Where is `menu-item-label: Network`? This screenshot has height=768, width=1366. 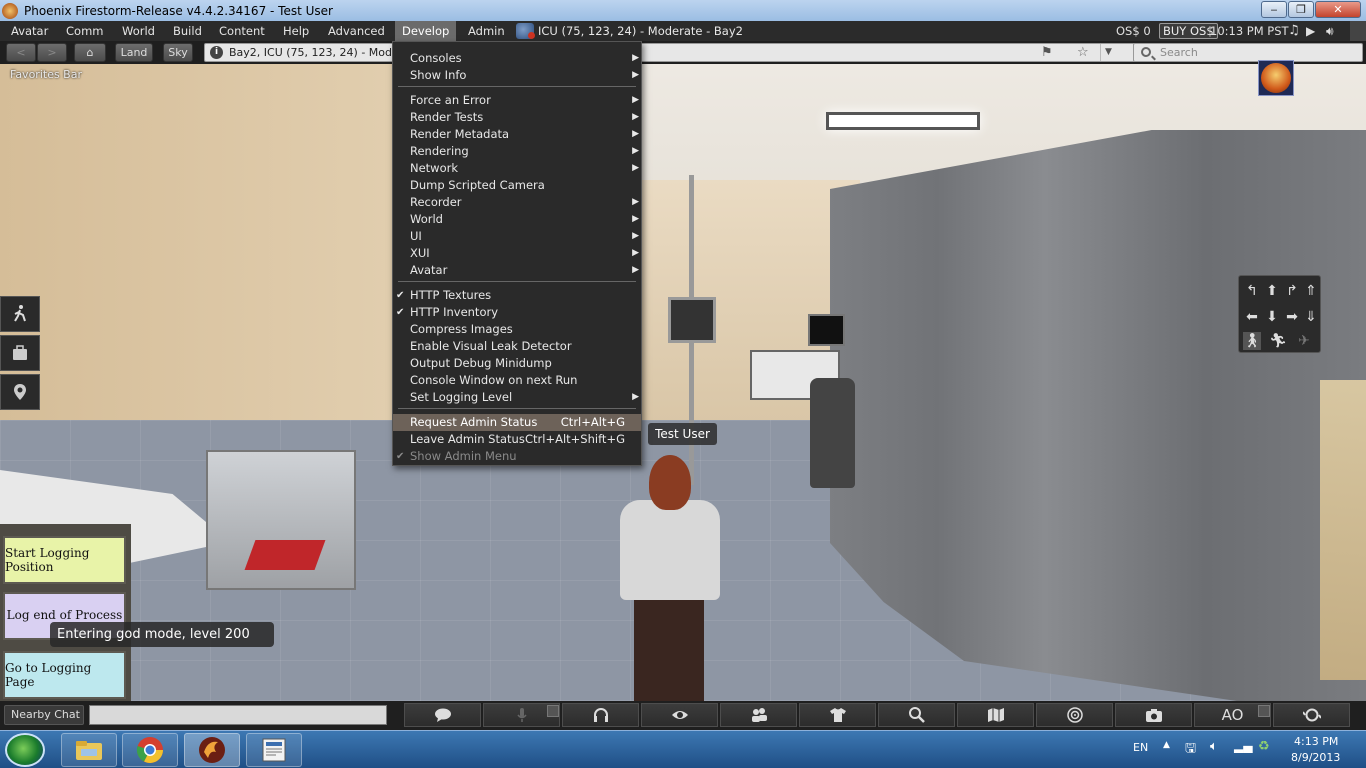 menu-item-label: Network is located at coordinates (434, 168).